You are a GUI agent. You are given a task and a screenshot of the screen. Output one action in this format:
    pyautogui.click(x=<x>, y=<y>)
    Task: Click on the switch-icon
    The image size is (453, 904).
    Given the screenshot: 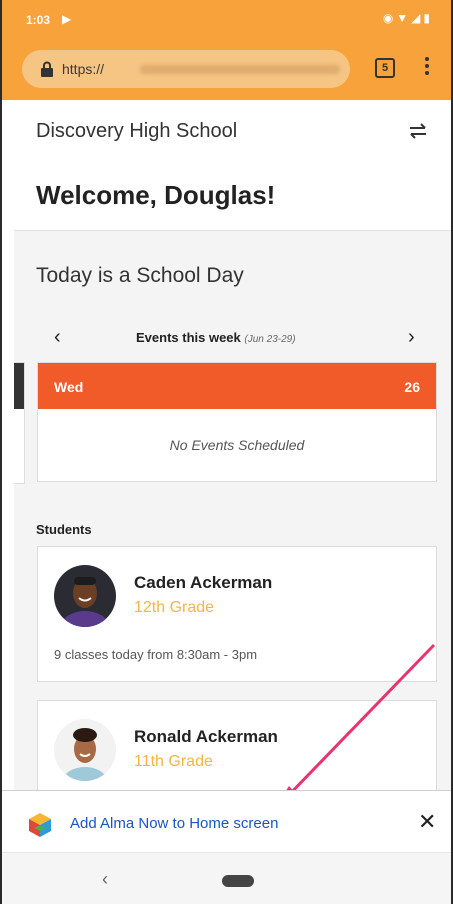 What is the action you would take?
    pyautogui.click(x=418, y=131)
    